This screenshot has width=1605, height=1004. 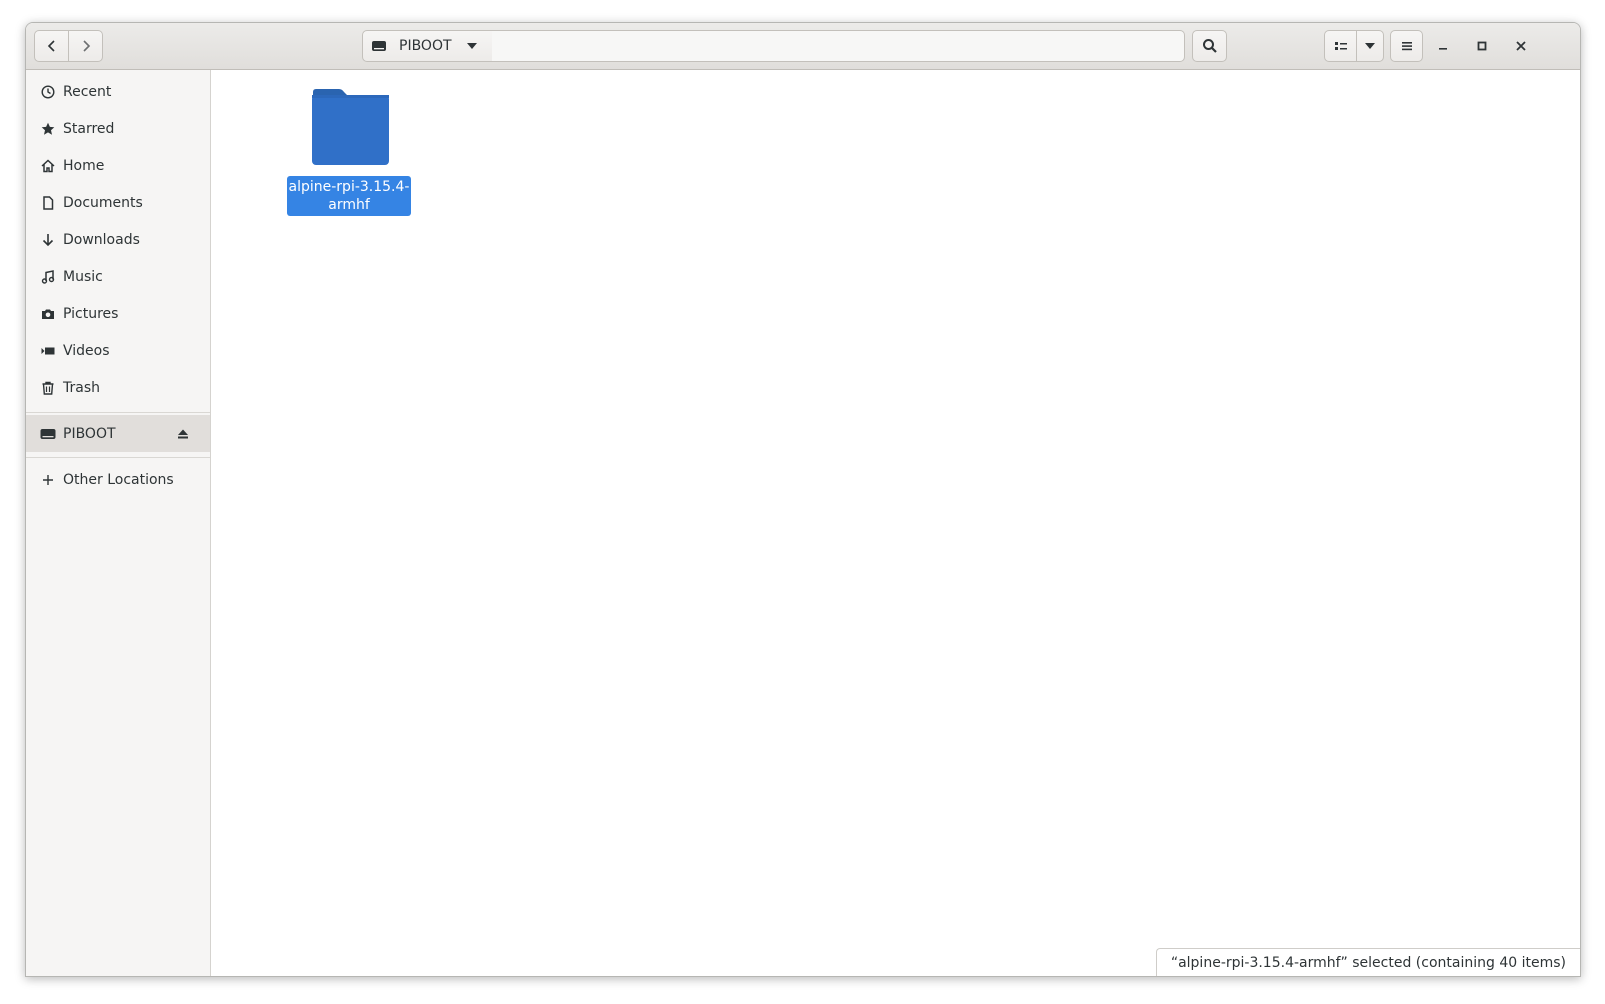 I want to click on chevron-left-icon, so click(x=51, y=46).